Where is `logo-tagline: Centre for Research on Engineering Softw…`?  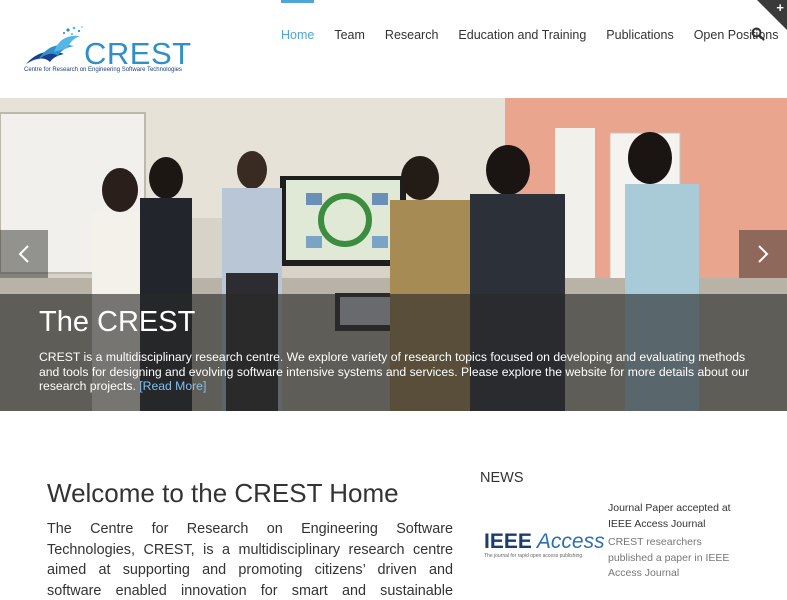 logo-tagline: Centre for Research on Engineering Softw… is located at coordinates (103, 70).